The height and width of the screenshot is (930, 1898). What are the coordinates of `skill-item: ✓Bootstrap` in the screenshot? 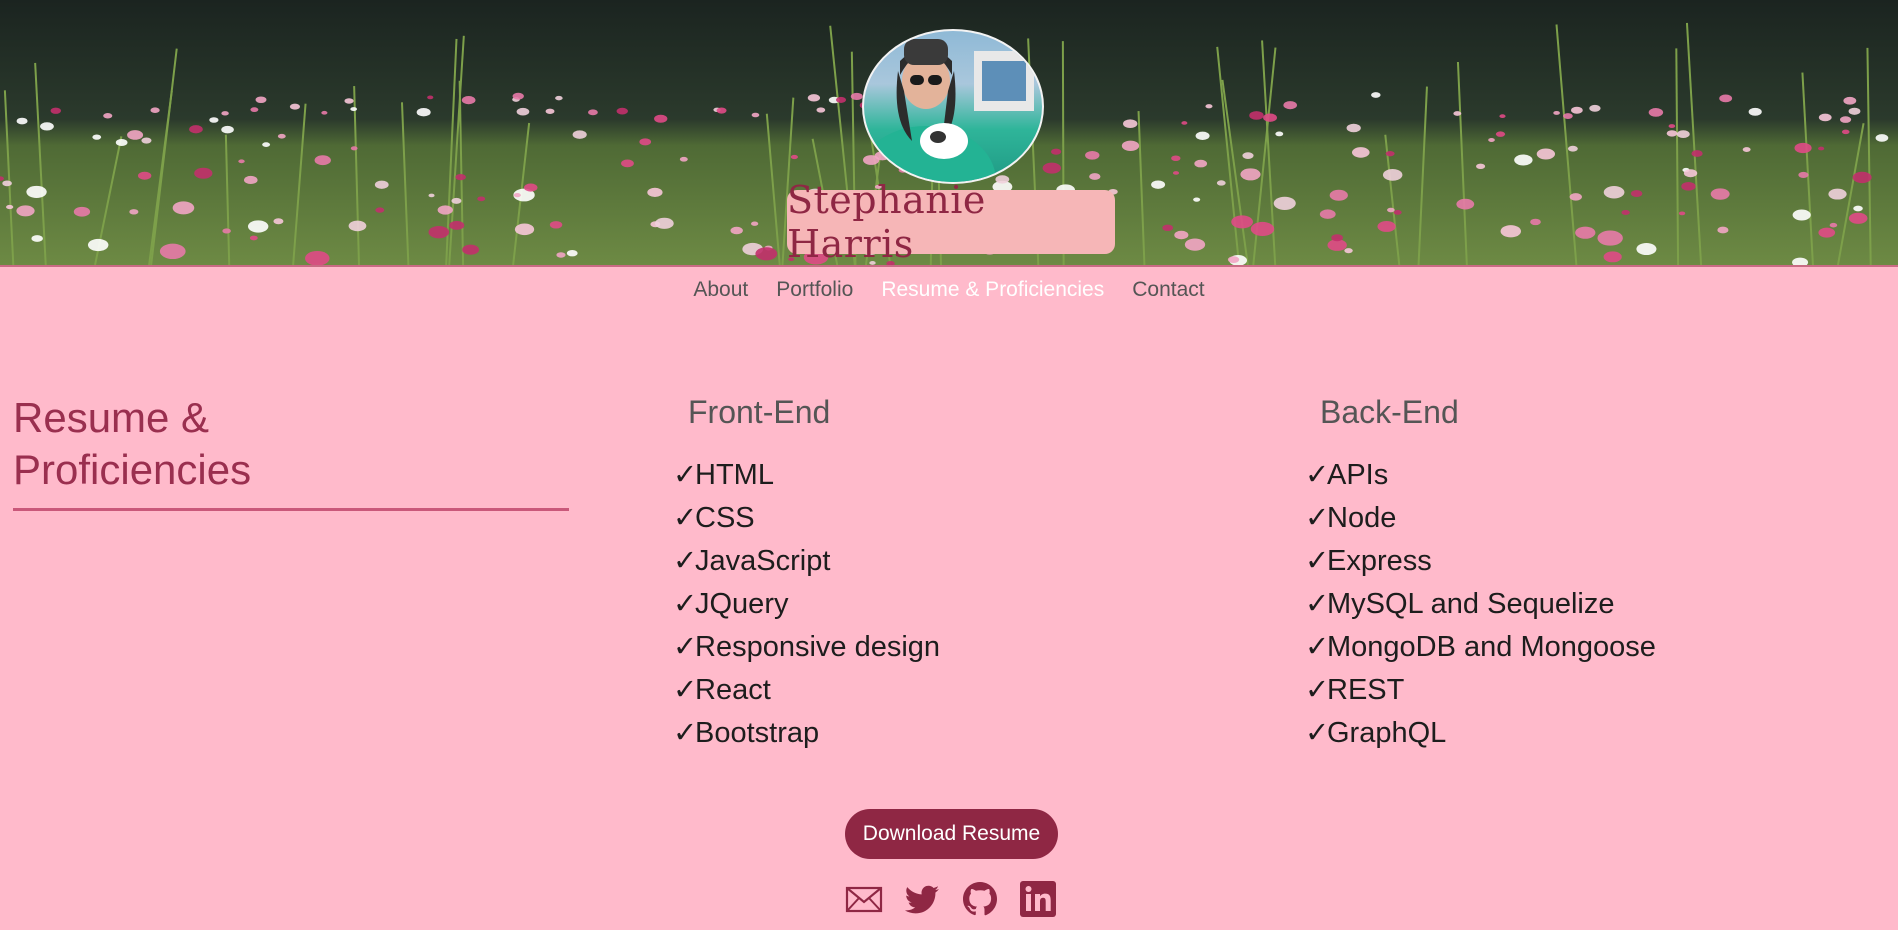 It's located at (806, 733).